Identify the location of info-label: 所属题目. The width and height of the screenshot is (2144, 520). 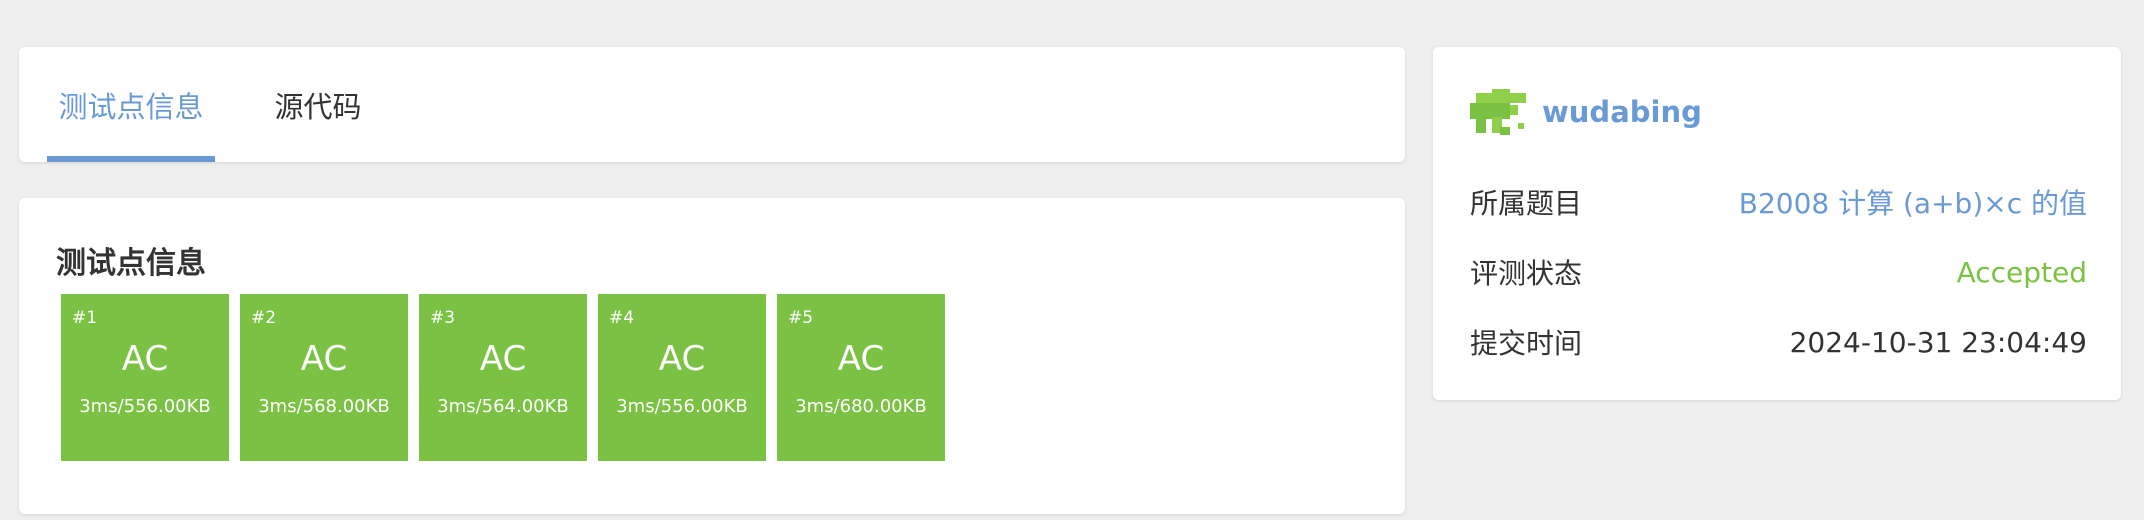
(1526, 203).